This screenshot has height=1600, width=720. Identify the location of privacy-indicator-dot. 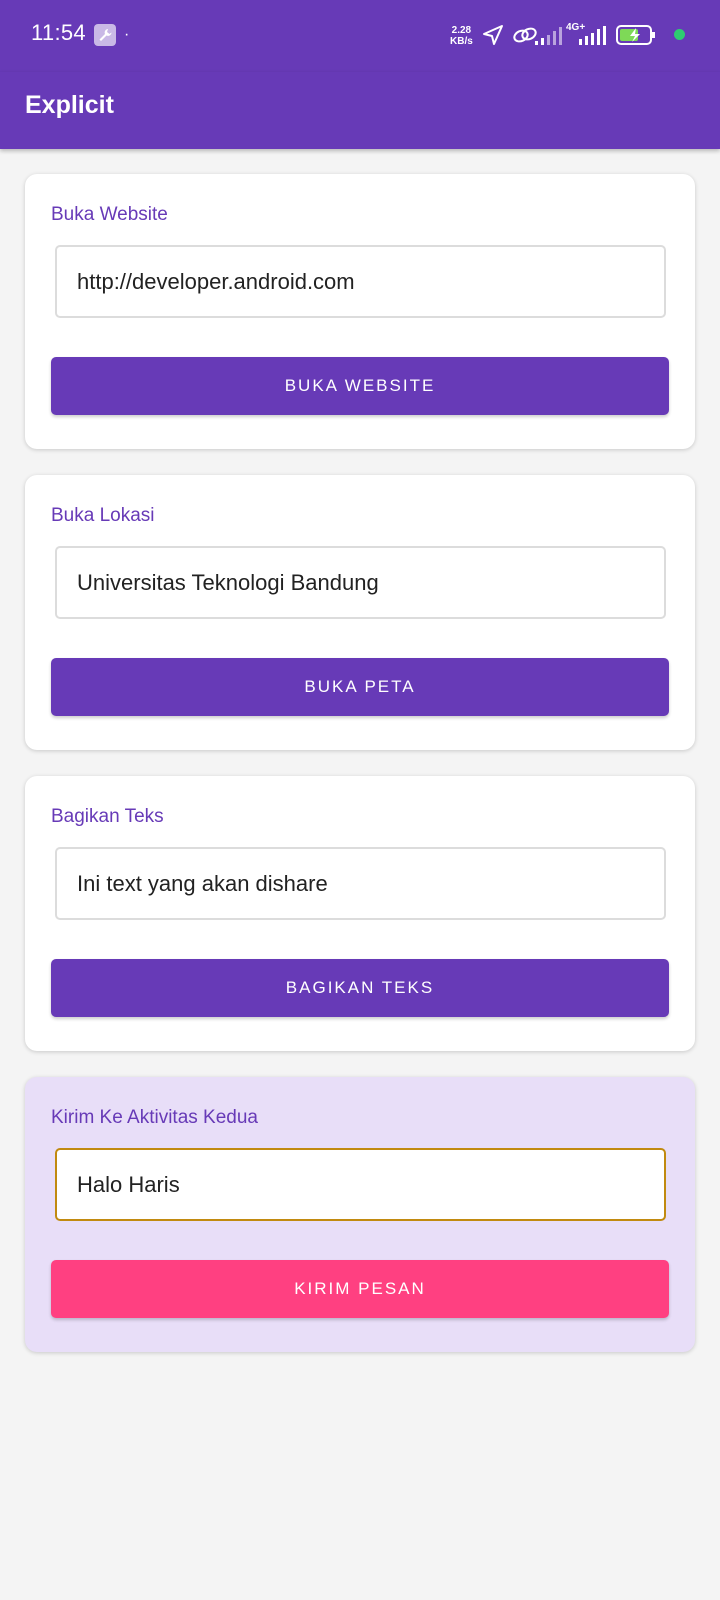
(679, 34).